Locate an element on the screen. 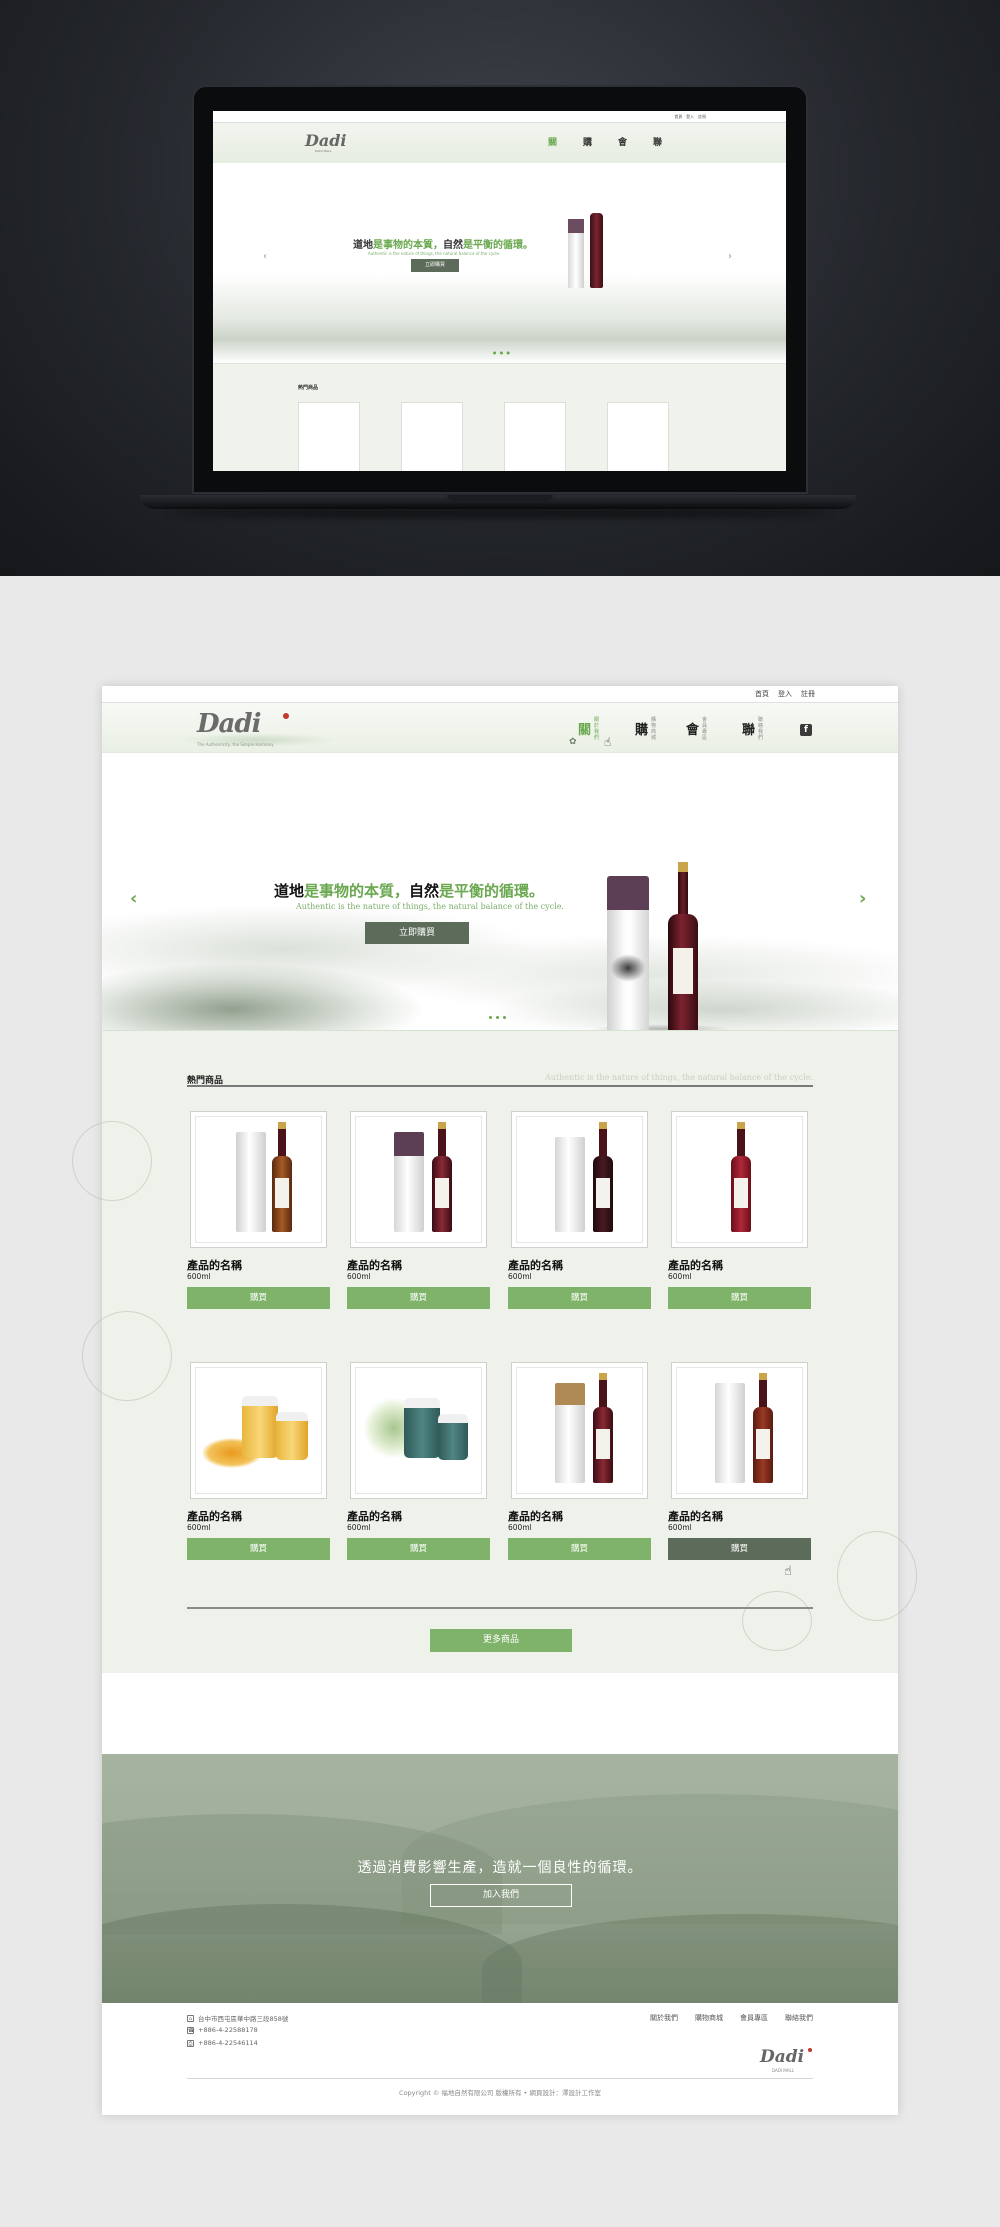 This screenshot has height=2227, width=1000. logo-tagline: The Authenticity, the Simple Harmony is located at coordinates (235, 744).